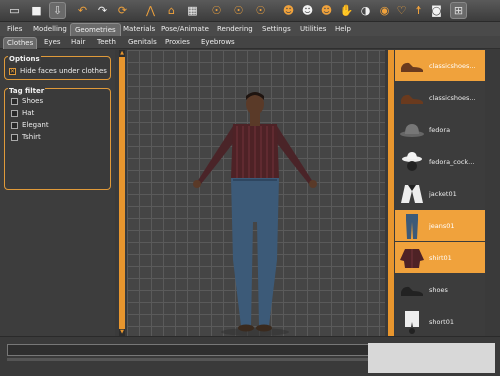 The height and width of the screenshot is (376, 500). I want to click on list-item: jacket01, so click(440, 193).